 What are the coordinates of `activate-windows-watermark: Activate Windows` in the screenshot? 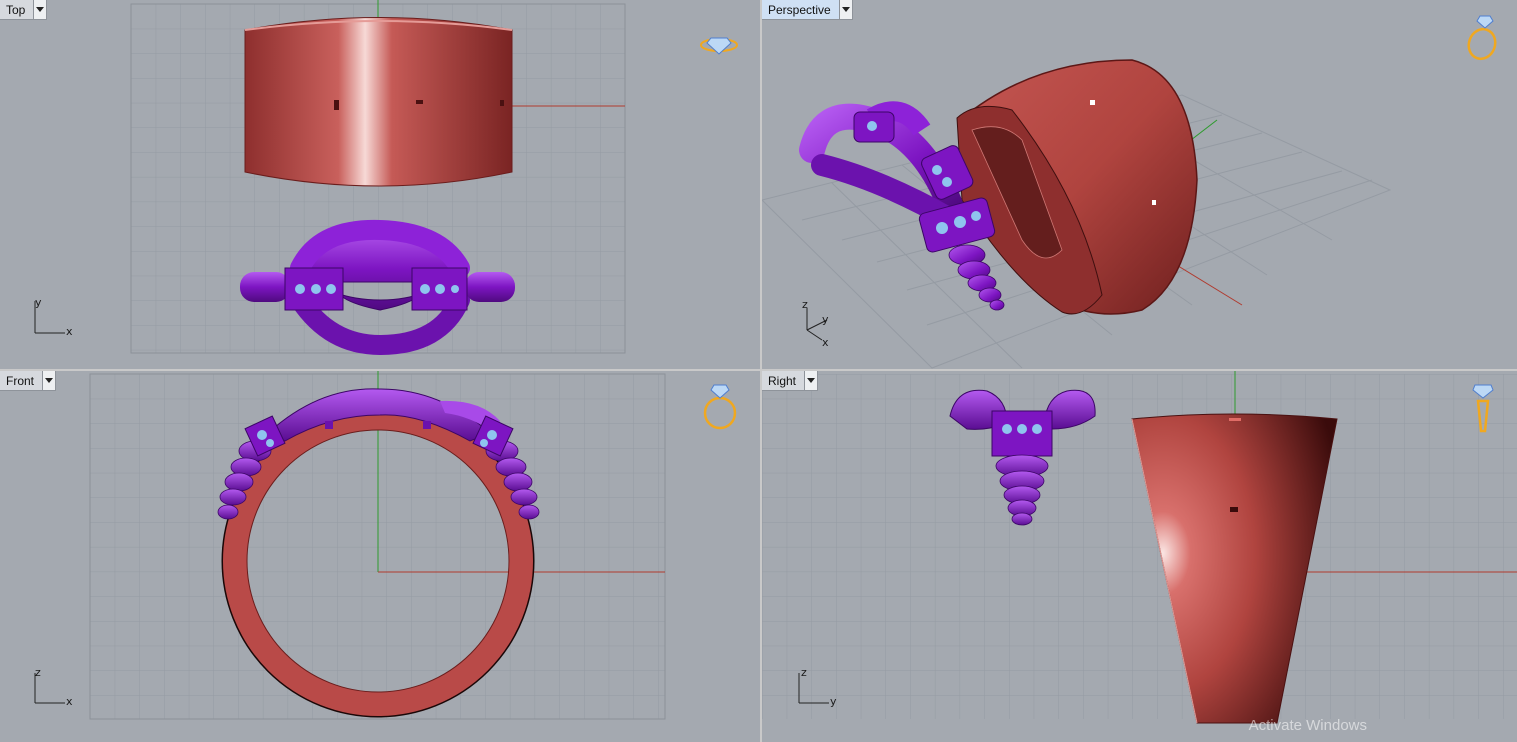 It's located at (1307, 725).